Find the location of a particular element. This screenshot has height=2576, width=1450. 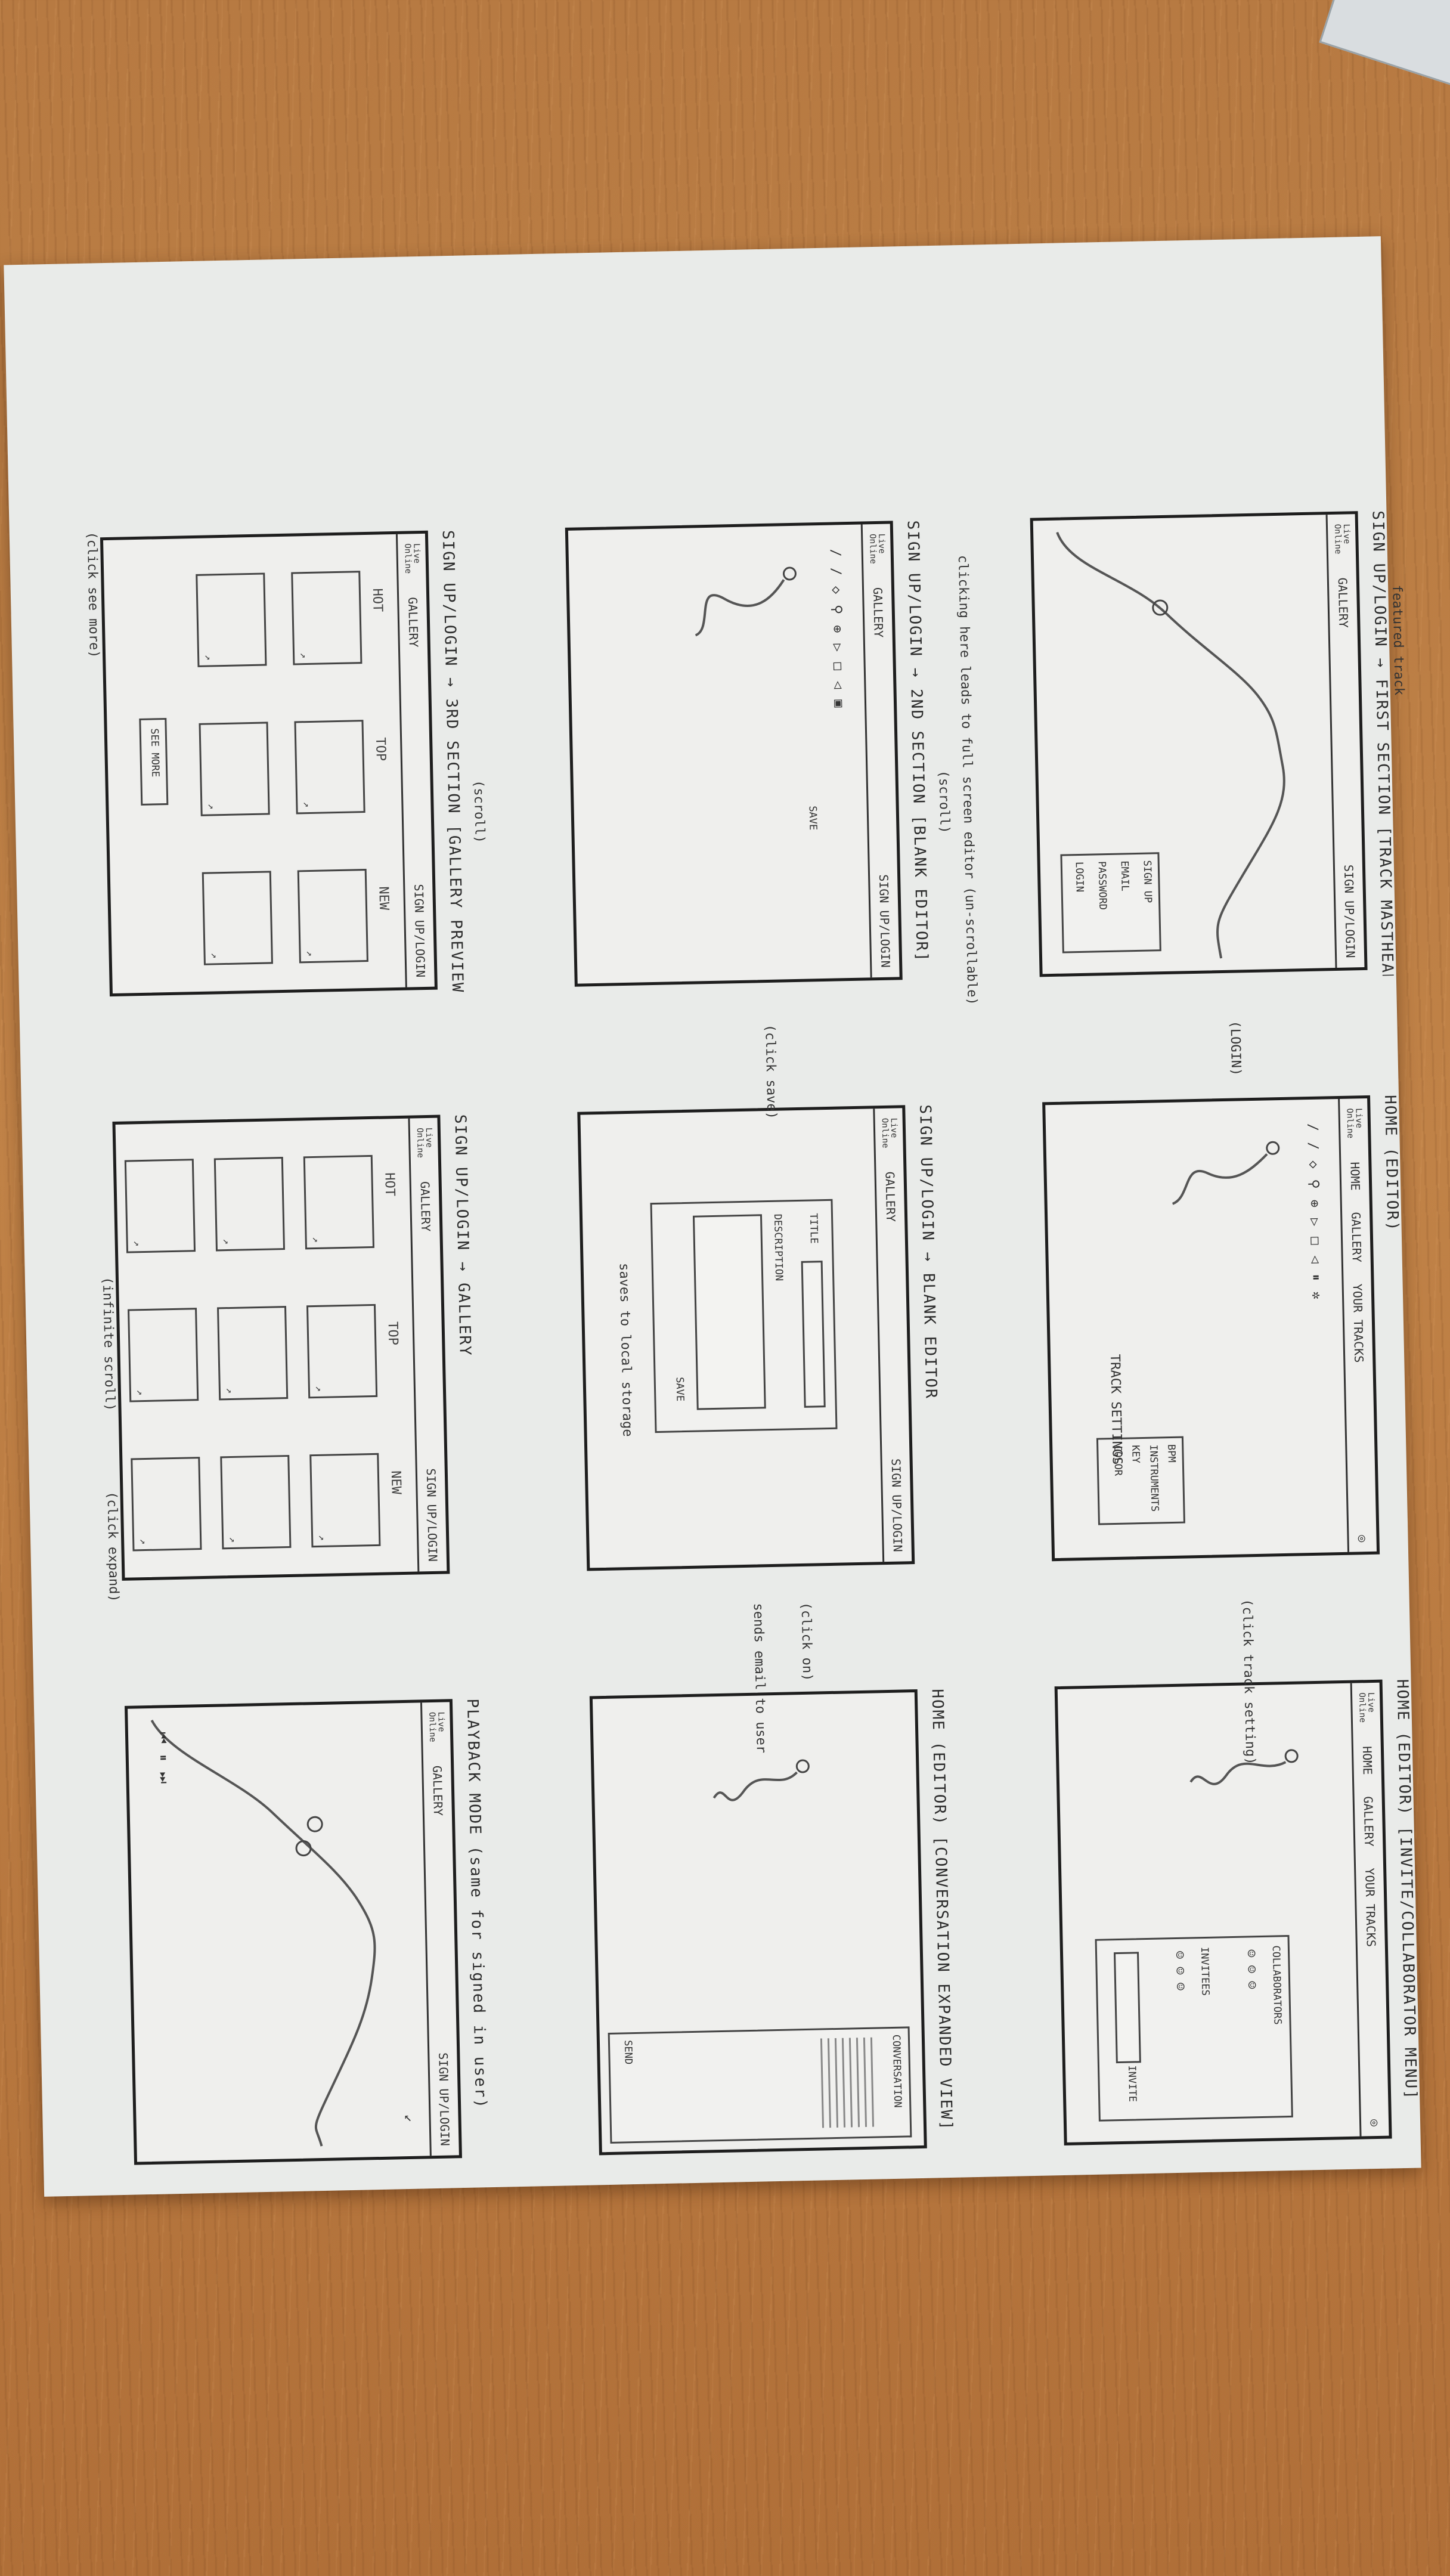

collapse-icon: ↙ is located at coordinates (408, 2118).